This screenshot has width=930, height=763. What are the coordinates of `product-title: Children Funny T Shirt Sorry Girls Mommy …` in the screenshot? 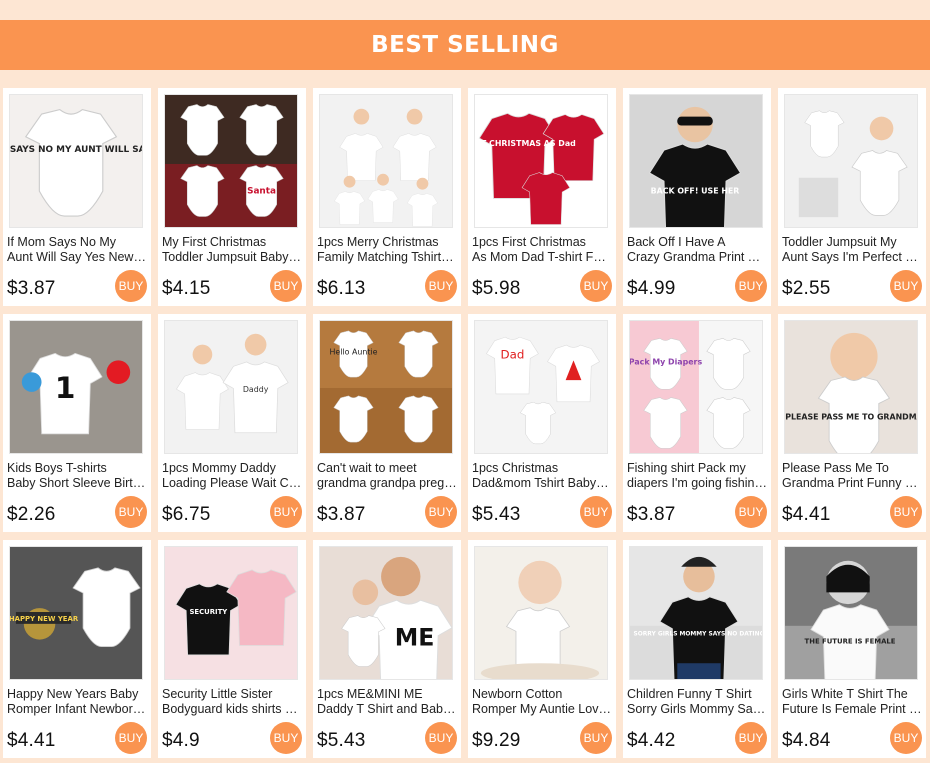 It's located at (697, 702).